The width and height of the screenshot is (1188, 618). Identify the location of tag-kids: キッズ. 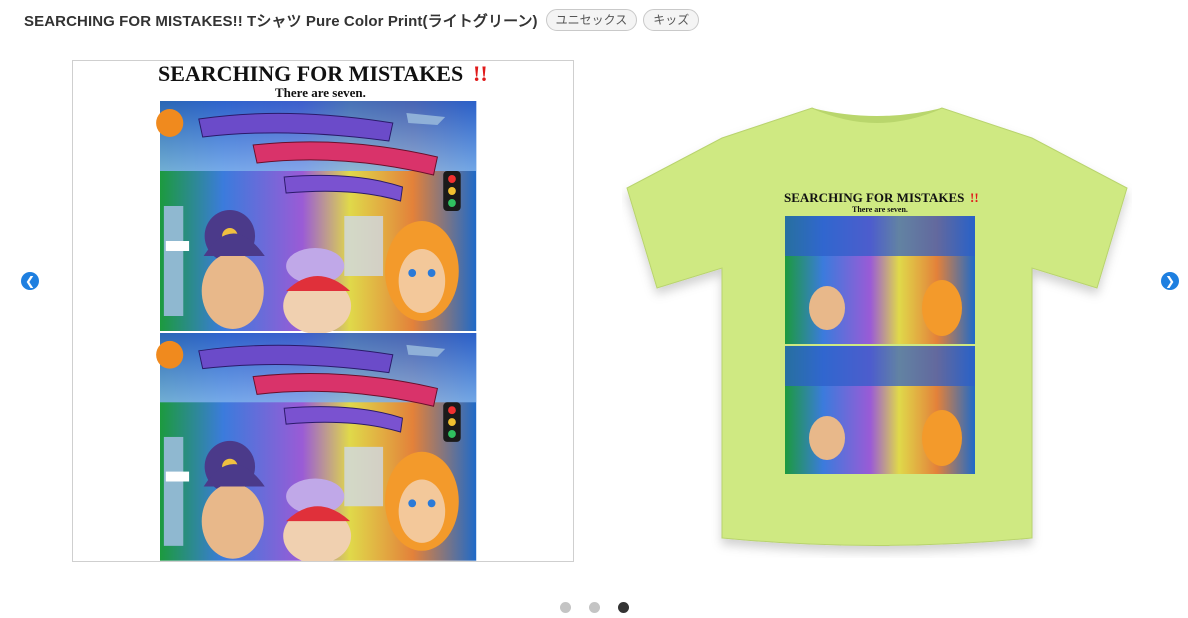
(671, 20).